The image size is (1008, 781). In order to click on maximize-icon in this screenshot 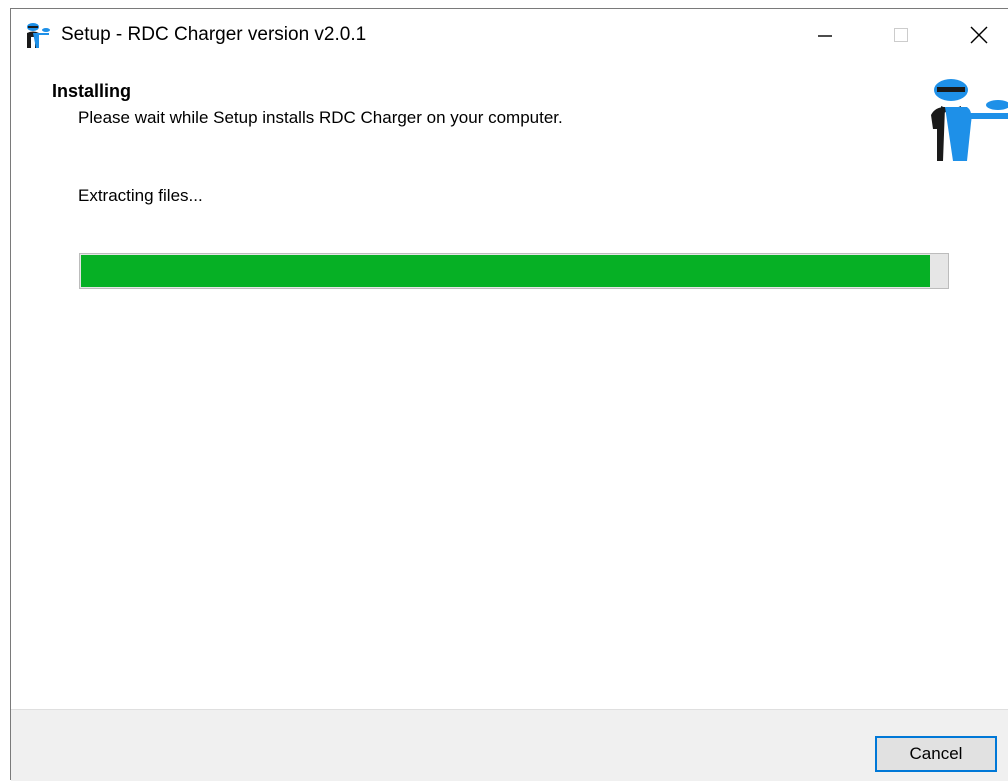, I will do `click(901, 35)`.